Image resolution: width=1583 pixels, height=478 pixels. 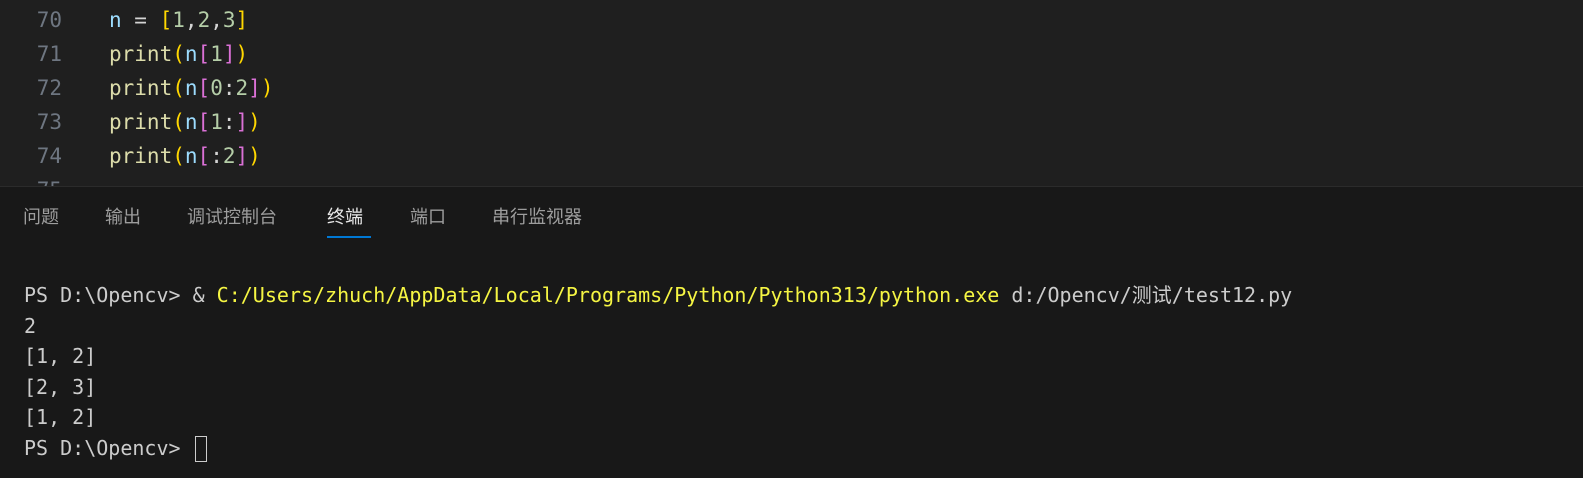 I want to click on terminal-script-path: d:/Opencv/测试/test12.py, so click(x=1146, y=295).